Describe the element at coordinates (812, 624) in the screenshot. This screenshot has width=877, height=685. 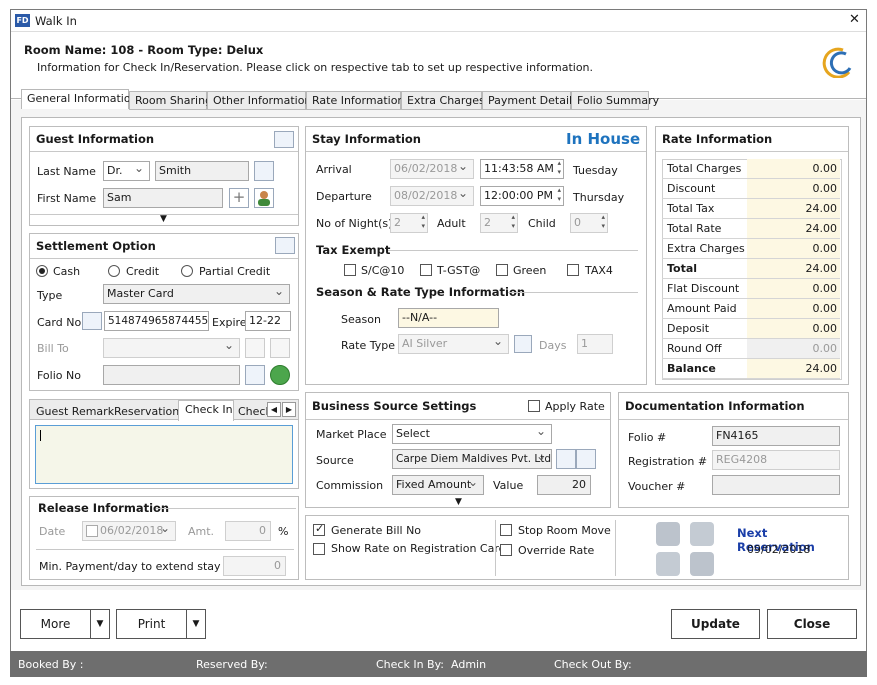
I see `close-button: Close` at that location.